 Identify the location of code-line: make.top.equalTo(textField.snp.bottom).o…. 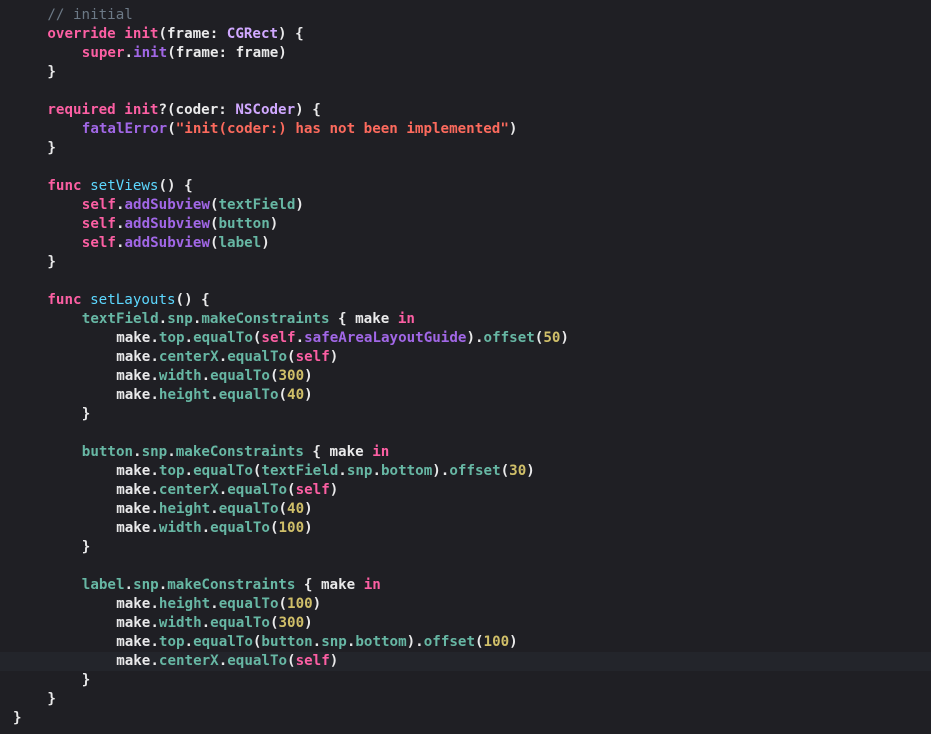
(465, 471).